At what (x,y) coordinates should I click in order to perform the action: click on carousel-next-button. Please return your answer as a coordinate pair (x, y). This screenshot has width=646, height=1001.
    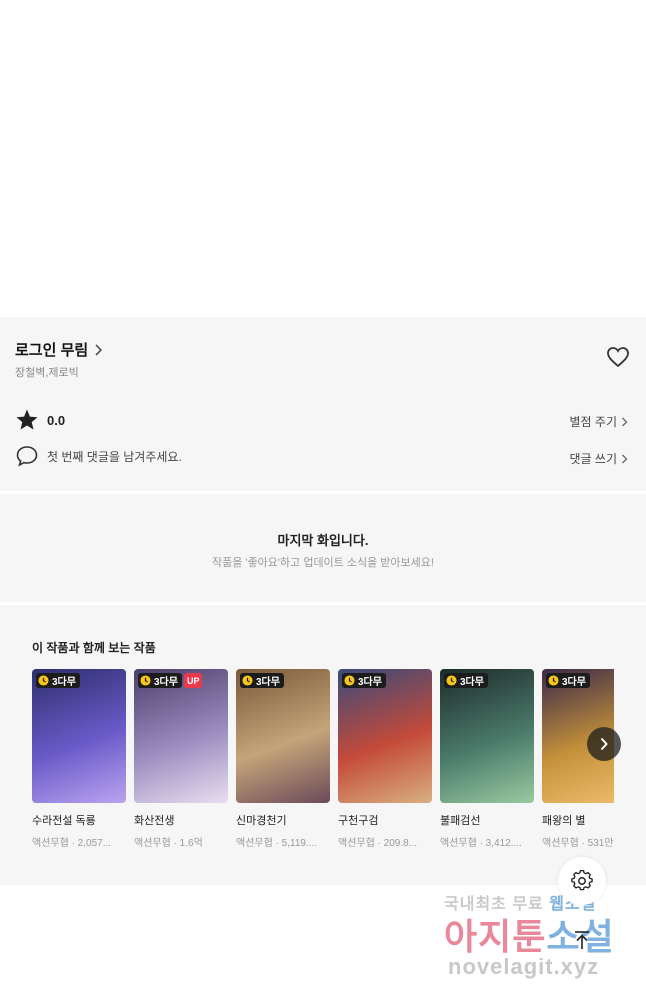
    Looking at the image, I should click on (604, 744).